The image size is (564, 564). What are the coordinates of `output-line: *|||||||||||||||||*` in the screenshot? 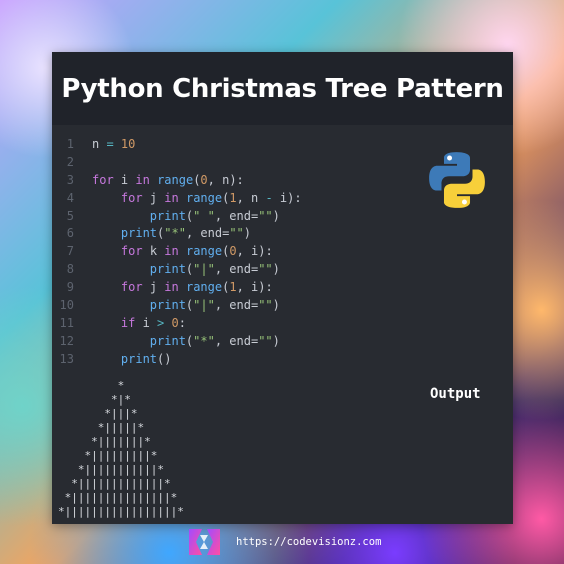 It's located at (121, 511).